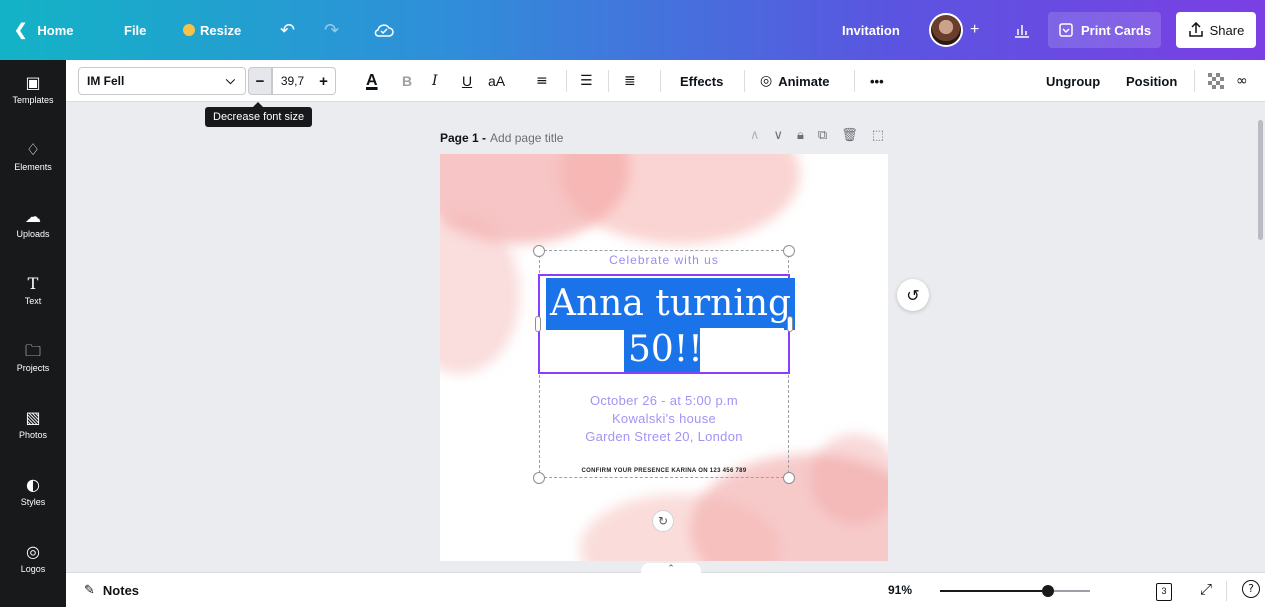 The image size is (1265, 607). What do you see at coordinates (1260, 180) in the screenshot?
I see `scroll-thumb` at bounding box center [1260, 180].